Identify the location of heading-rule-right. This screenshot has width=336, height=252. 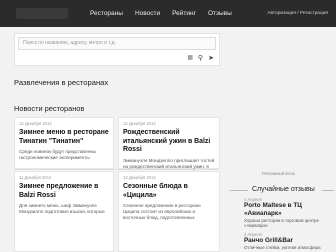
(328, 190).